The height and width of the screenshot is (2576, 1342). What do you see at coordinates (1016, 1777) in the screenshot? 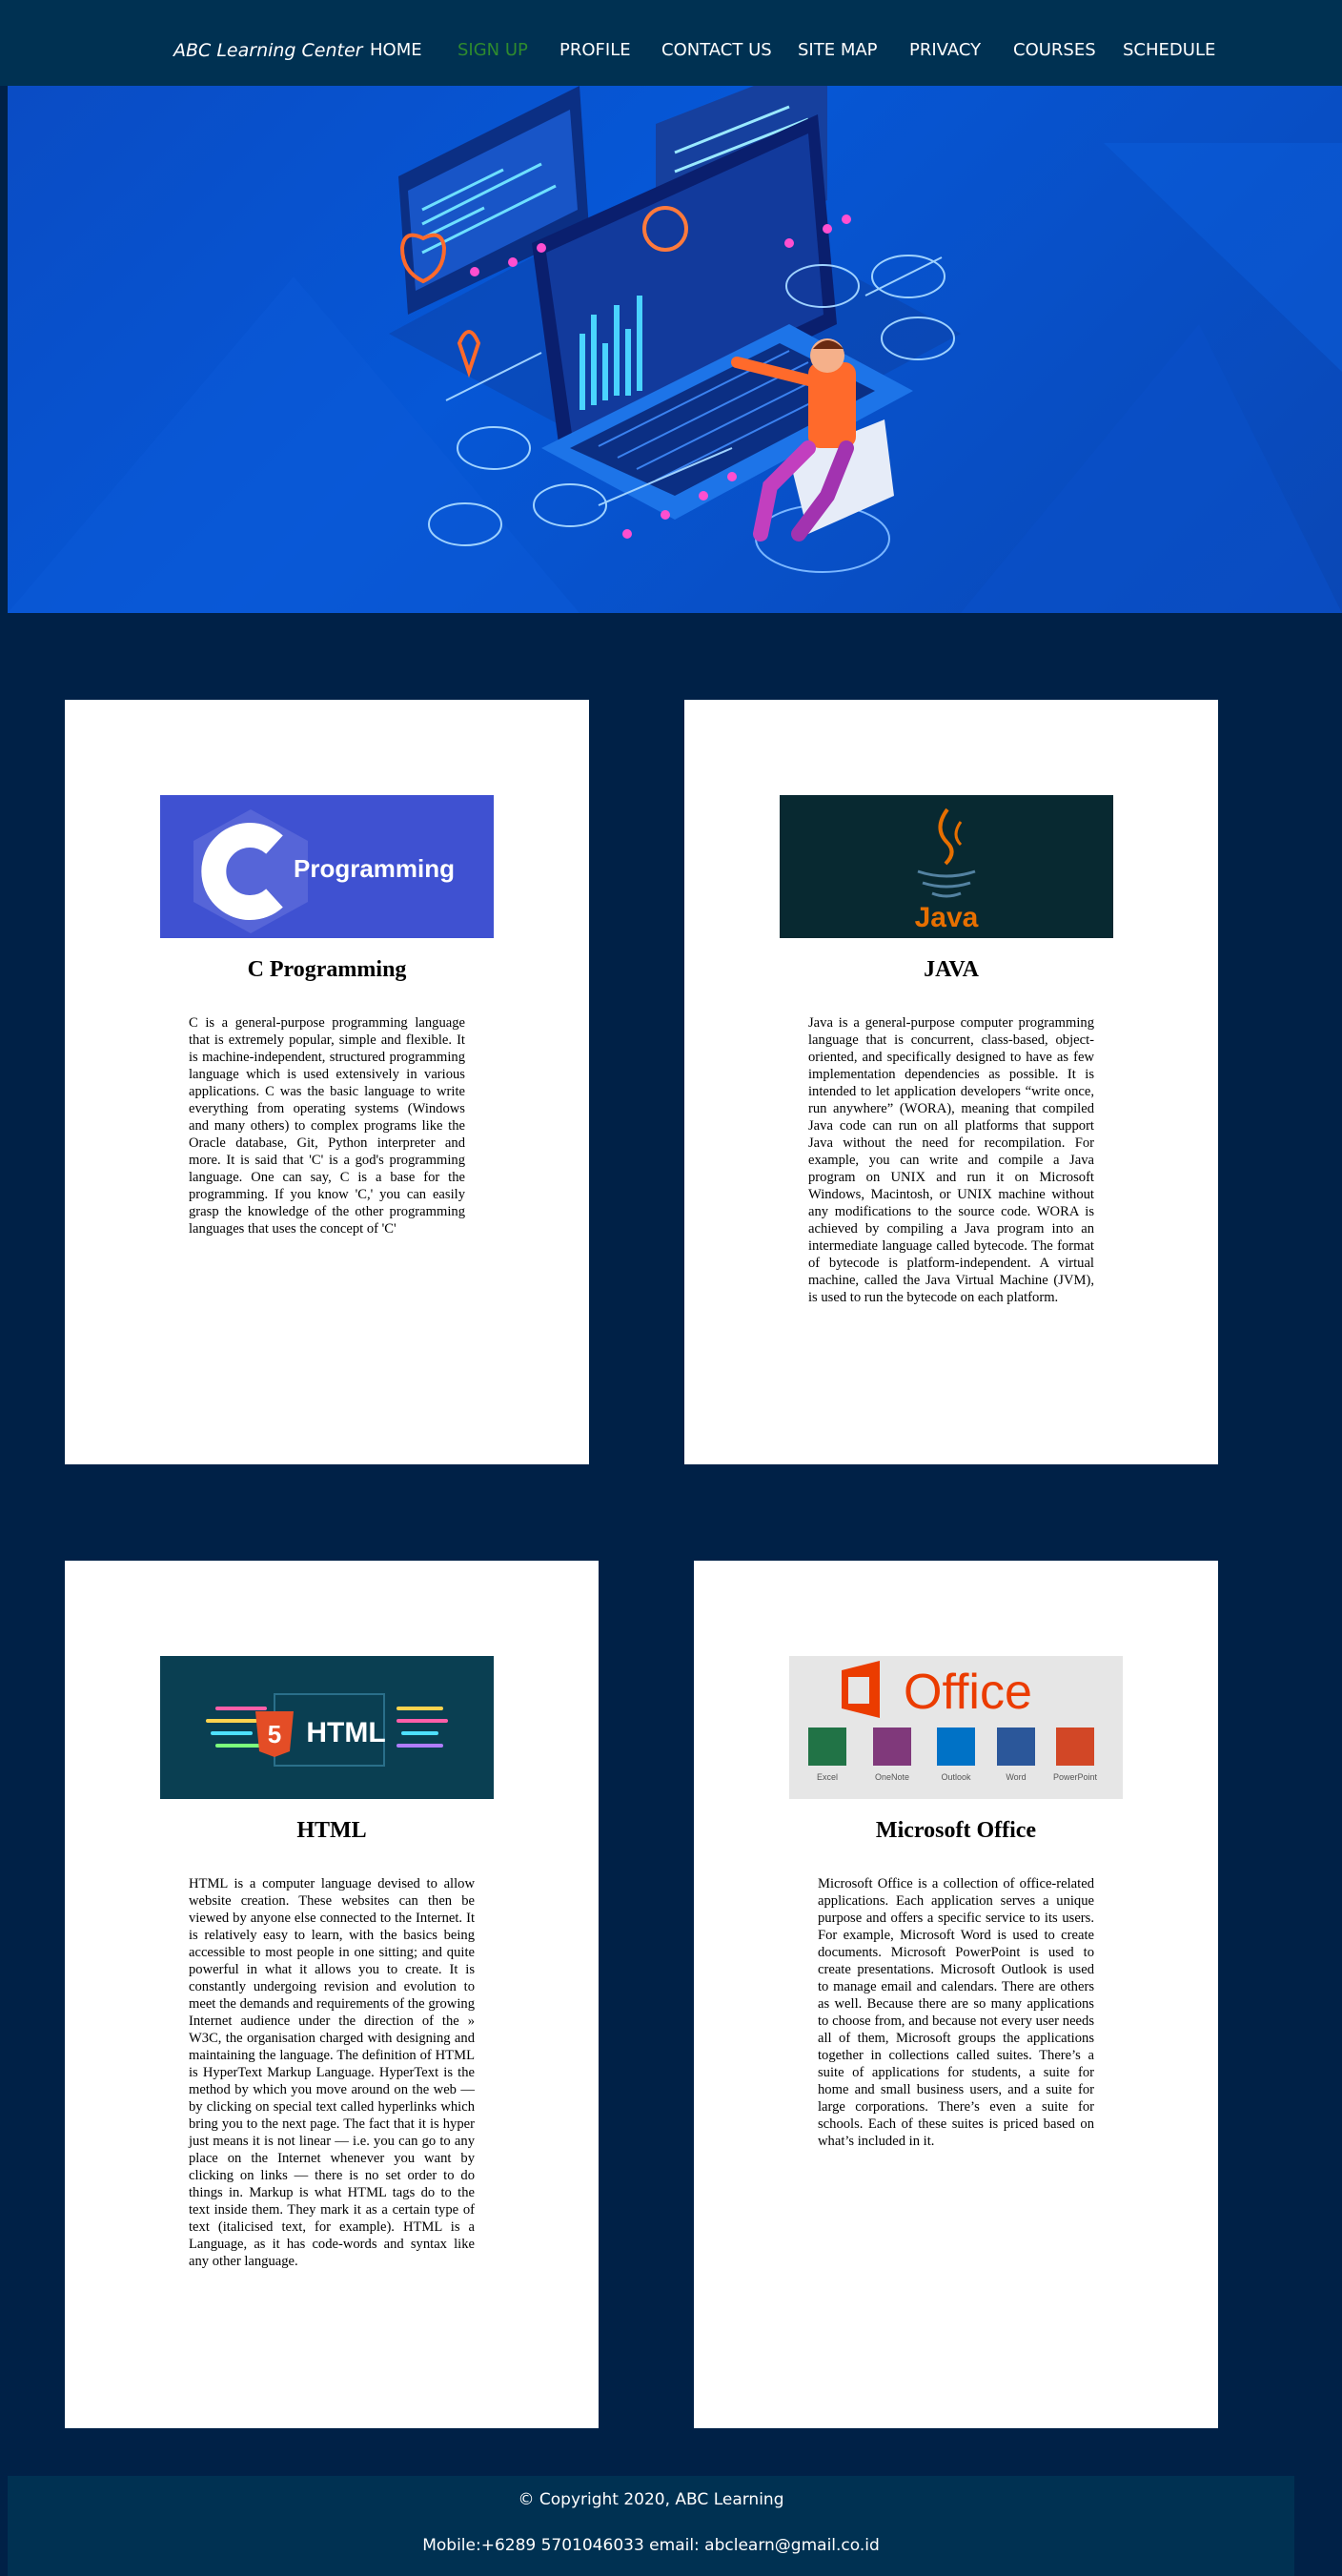
I see `word-label: Word` at bounding box center [1016, 1777].